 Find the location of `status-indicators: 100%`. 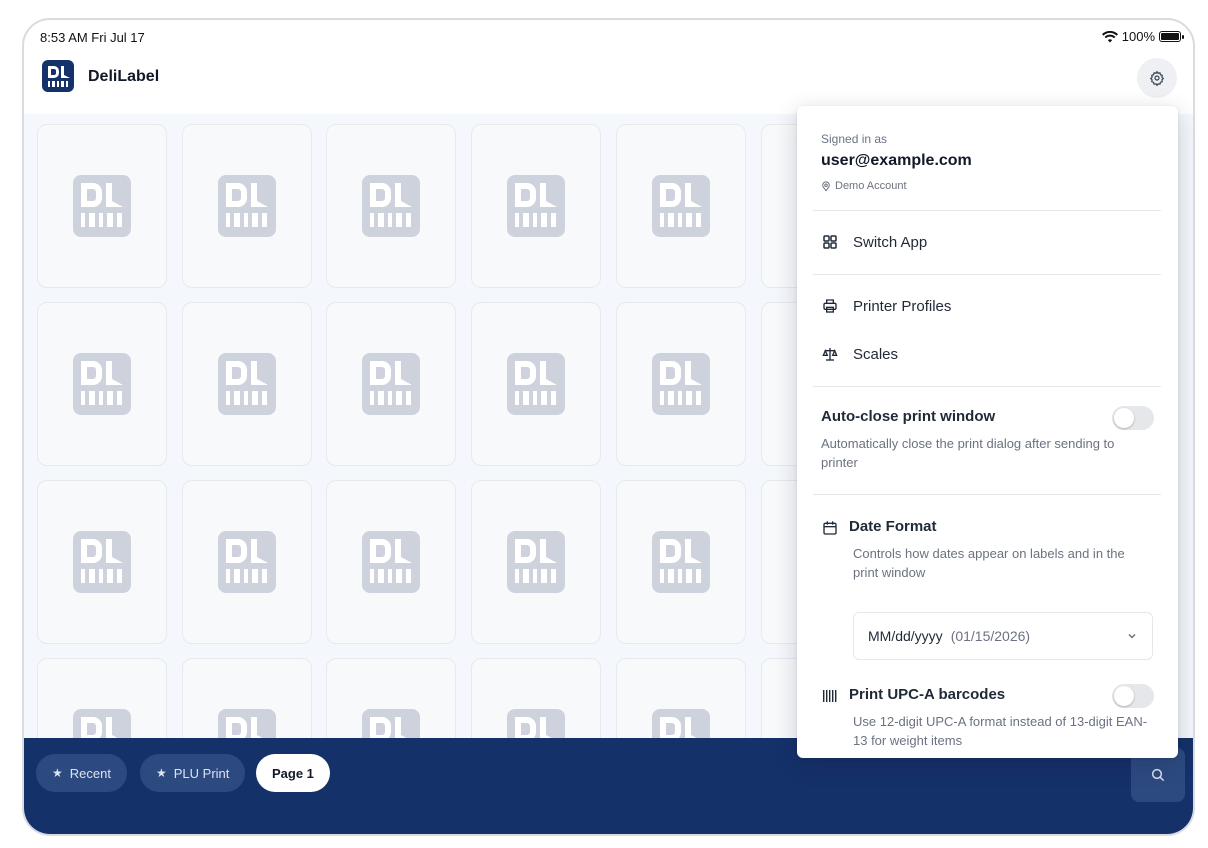

status-indicators: 100% is located at coordinates (1142, 36).